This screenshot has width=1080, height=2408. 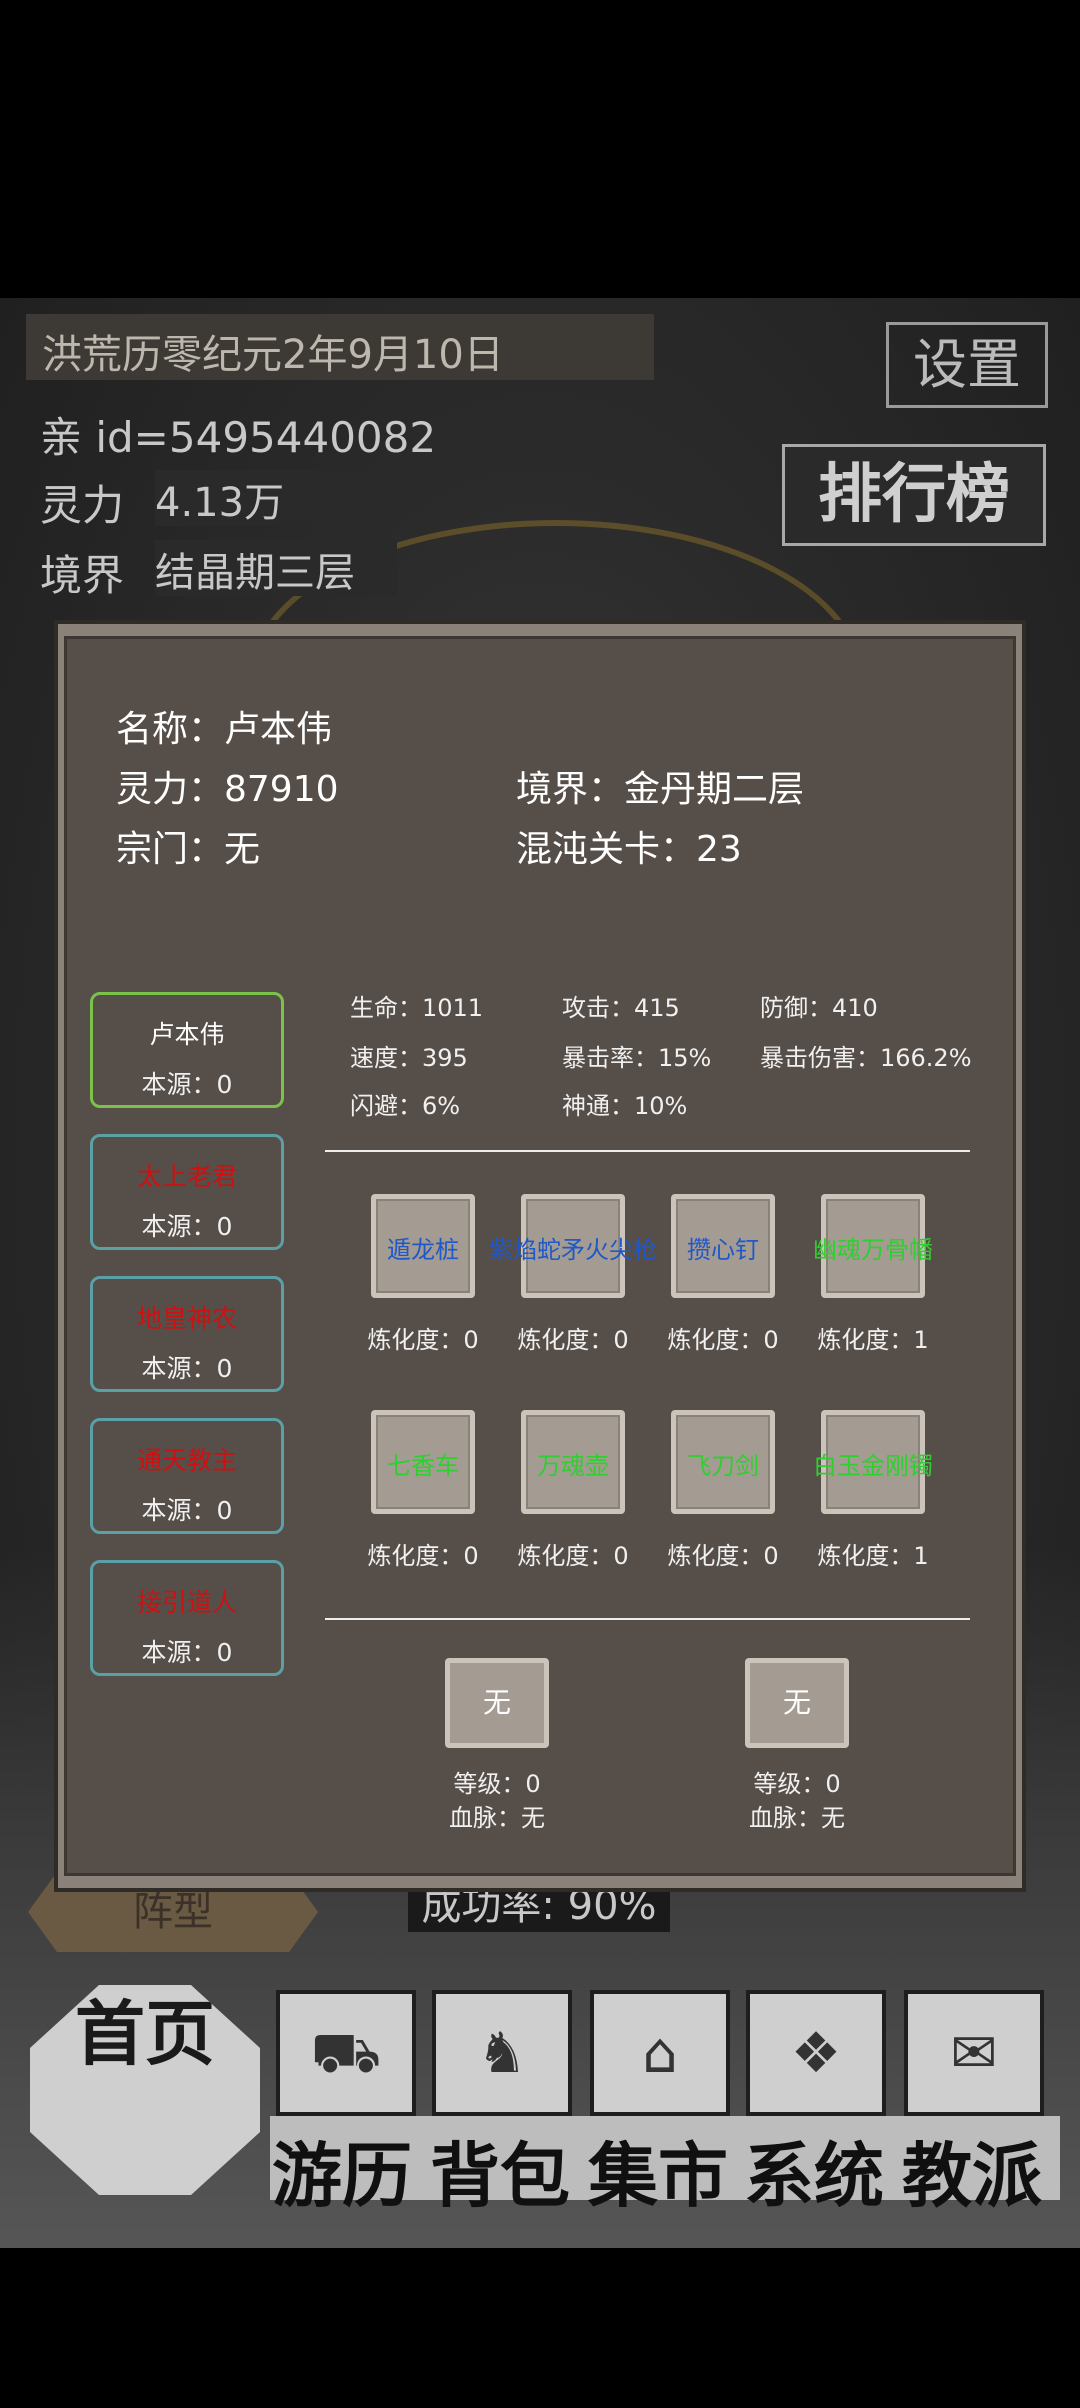 I want to click on nav-market: 集市, so click(x=658, y=2170).